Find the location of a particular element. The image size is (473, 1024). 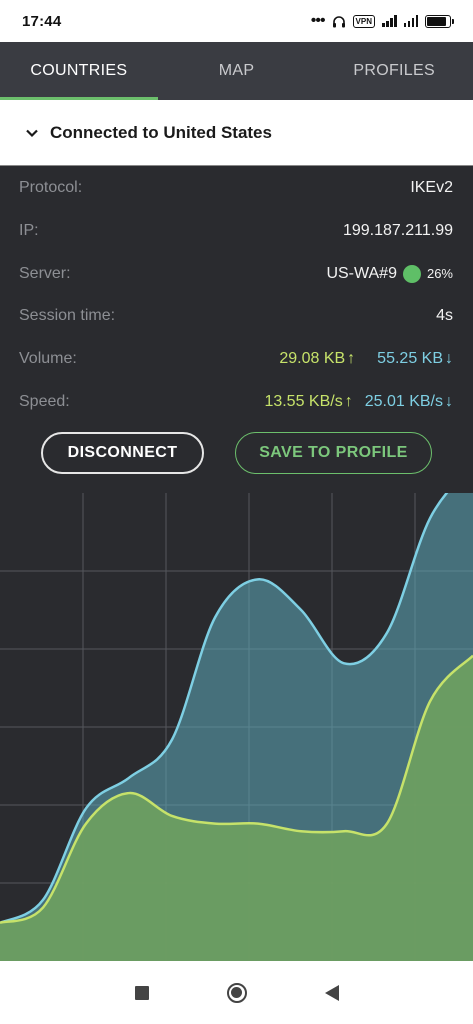

server-row: Server: US-WA#9 26% is located at coordinates (236, 273).